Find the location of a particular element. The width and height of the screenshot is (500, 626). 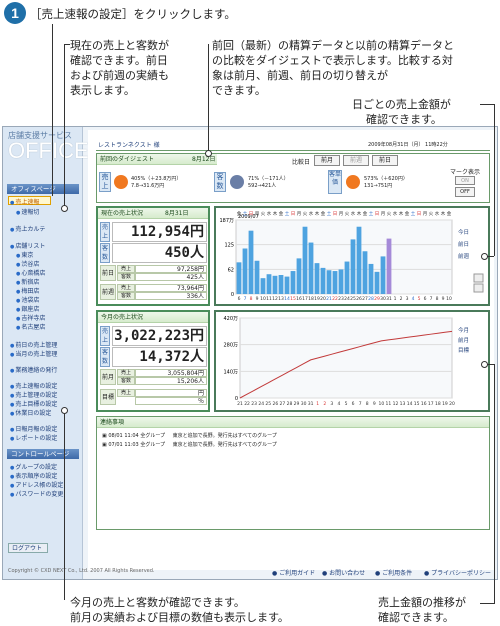

x-tick-label: 5 is located at coordinates (419, 299).